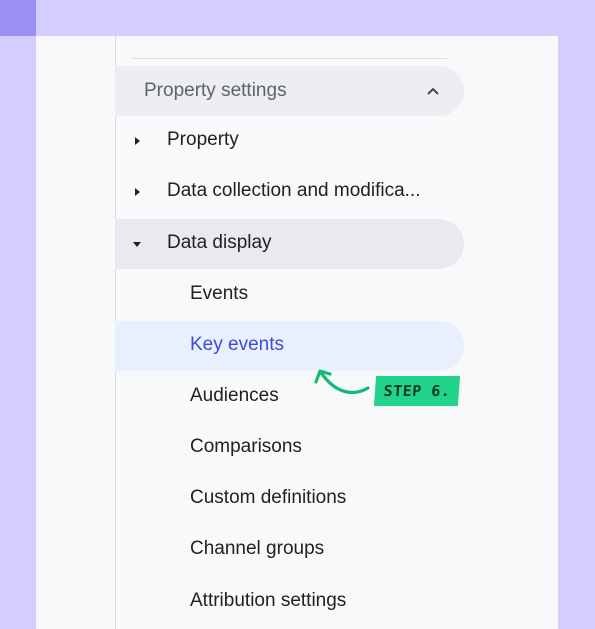  What do you see at coordinates (417, 391) in the screenshot?
I see `step-badge: STEP 6.` at bounding box center [417, 391].